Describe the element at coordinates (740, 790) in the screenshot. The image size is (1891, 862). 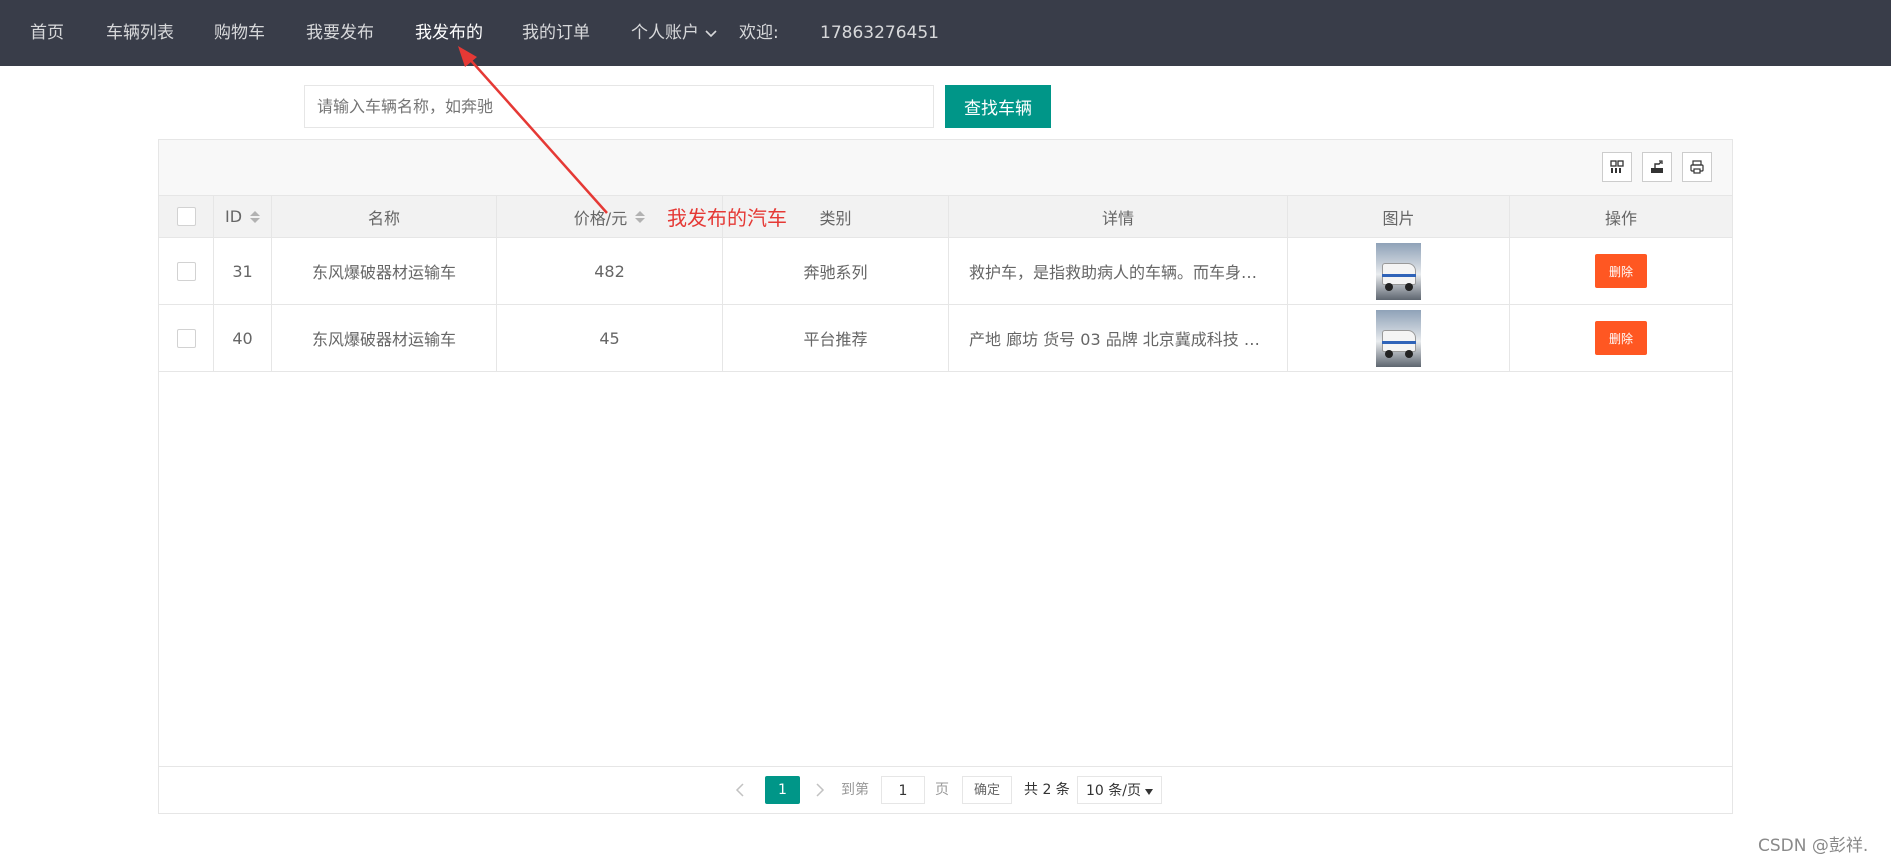
I see `prev-page-icon` at that location.